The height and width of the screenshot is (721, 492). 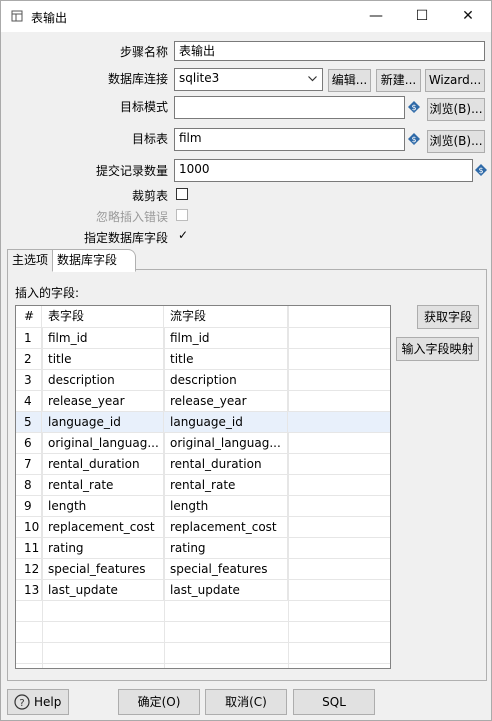 I want to click on column-header-index: #, so click(x=29, y=316).